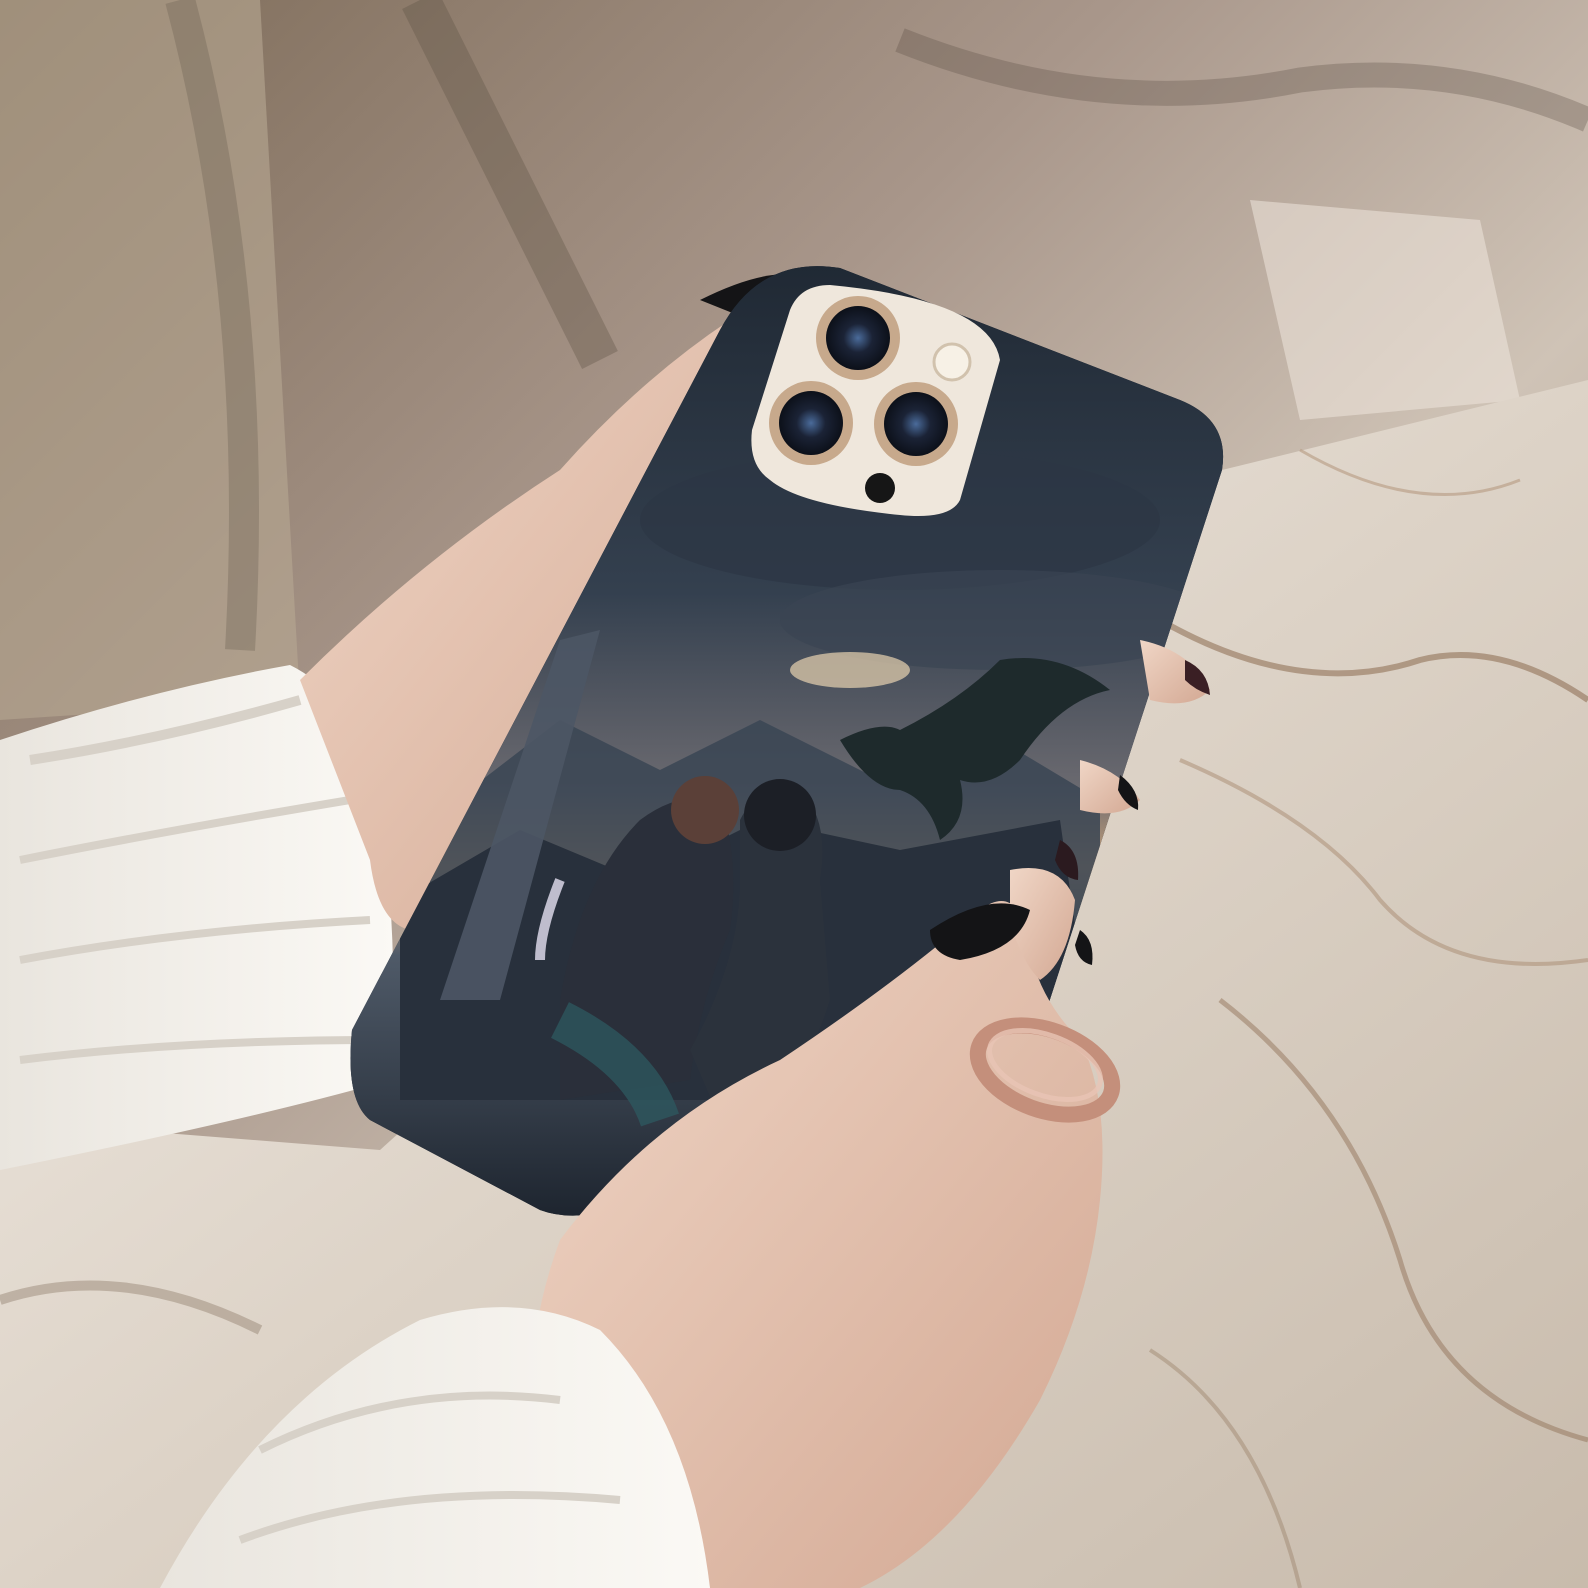 The image size is (1588, 1588). I want to click on man-head, so click(780, 815).